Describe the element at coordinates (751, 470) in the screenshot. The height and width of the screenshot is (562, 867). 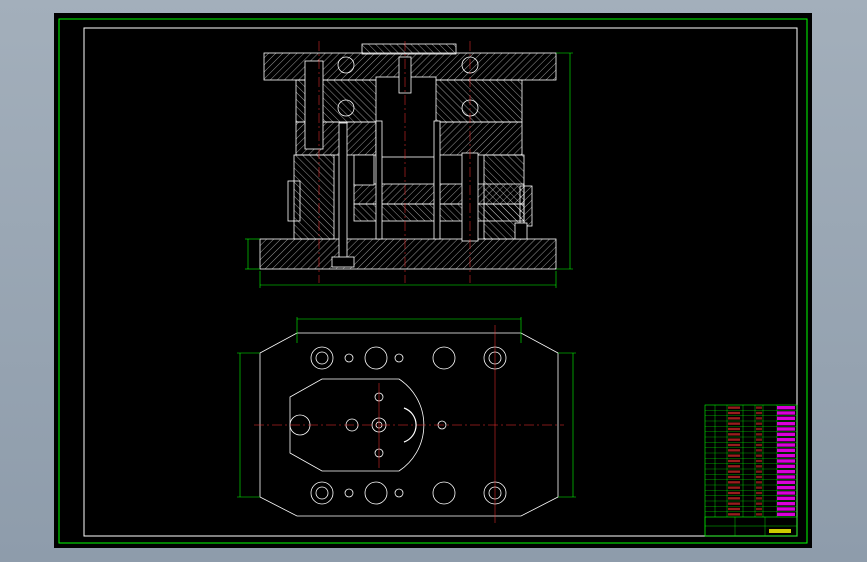
I see `title-block` at that location.